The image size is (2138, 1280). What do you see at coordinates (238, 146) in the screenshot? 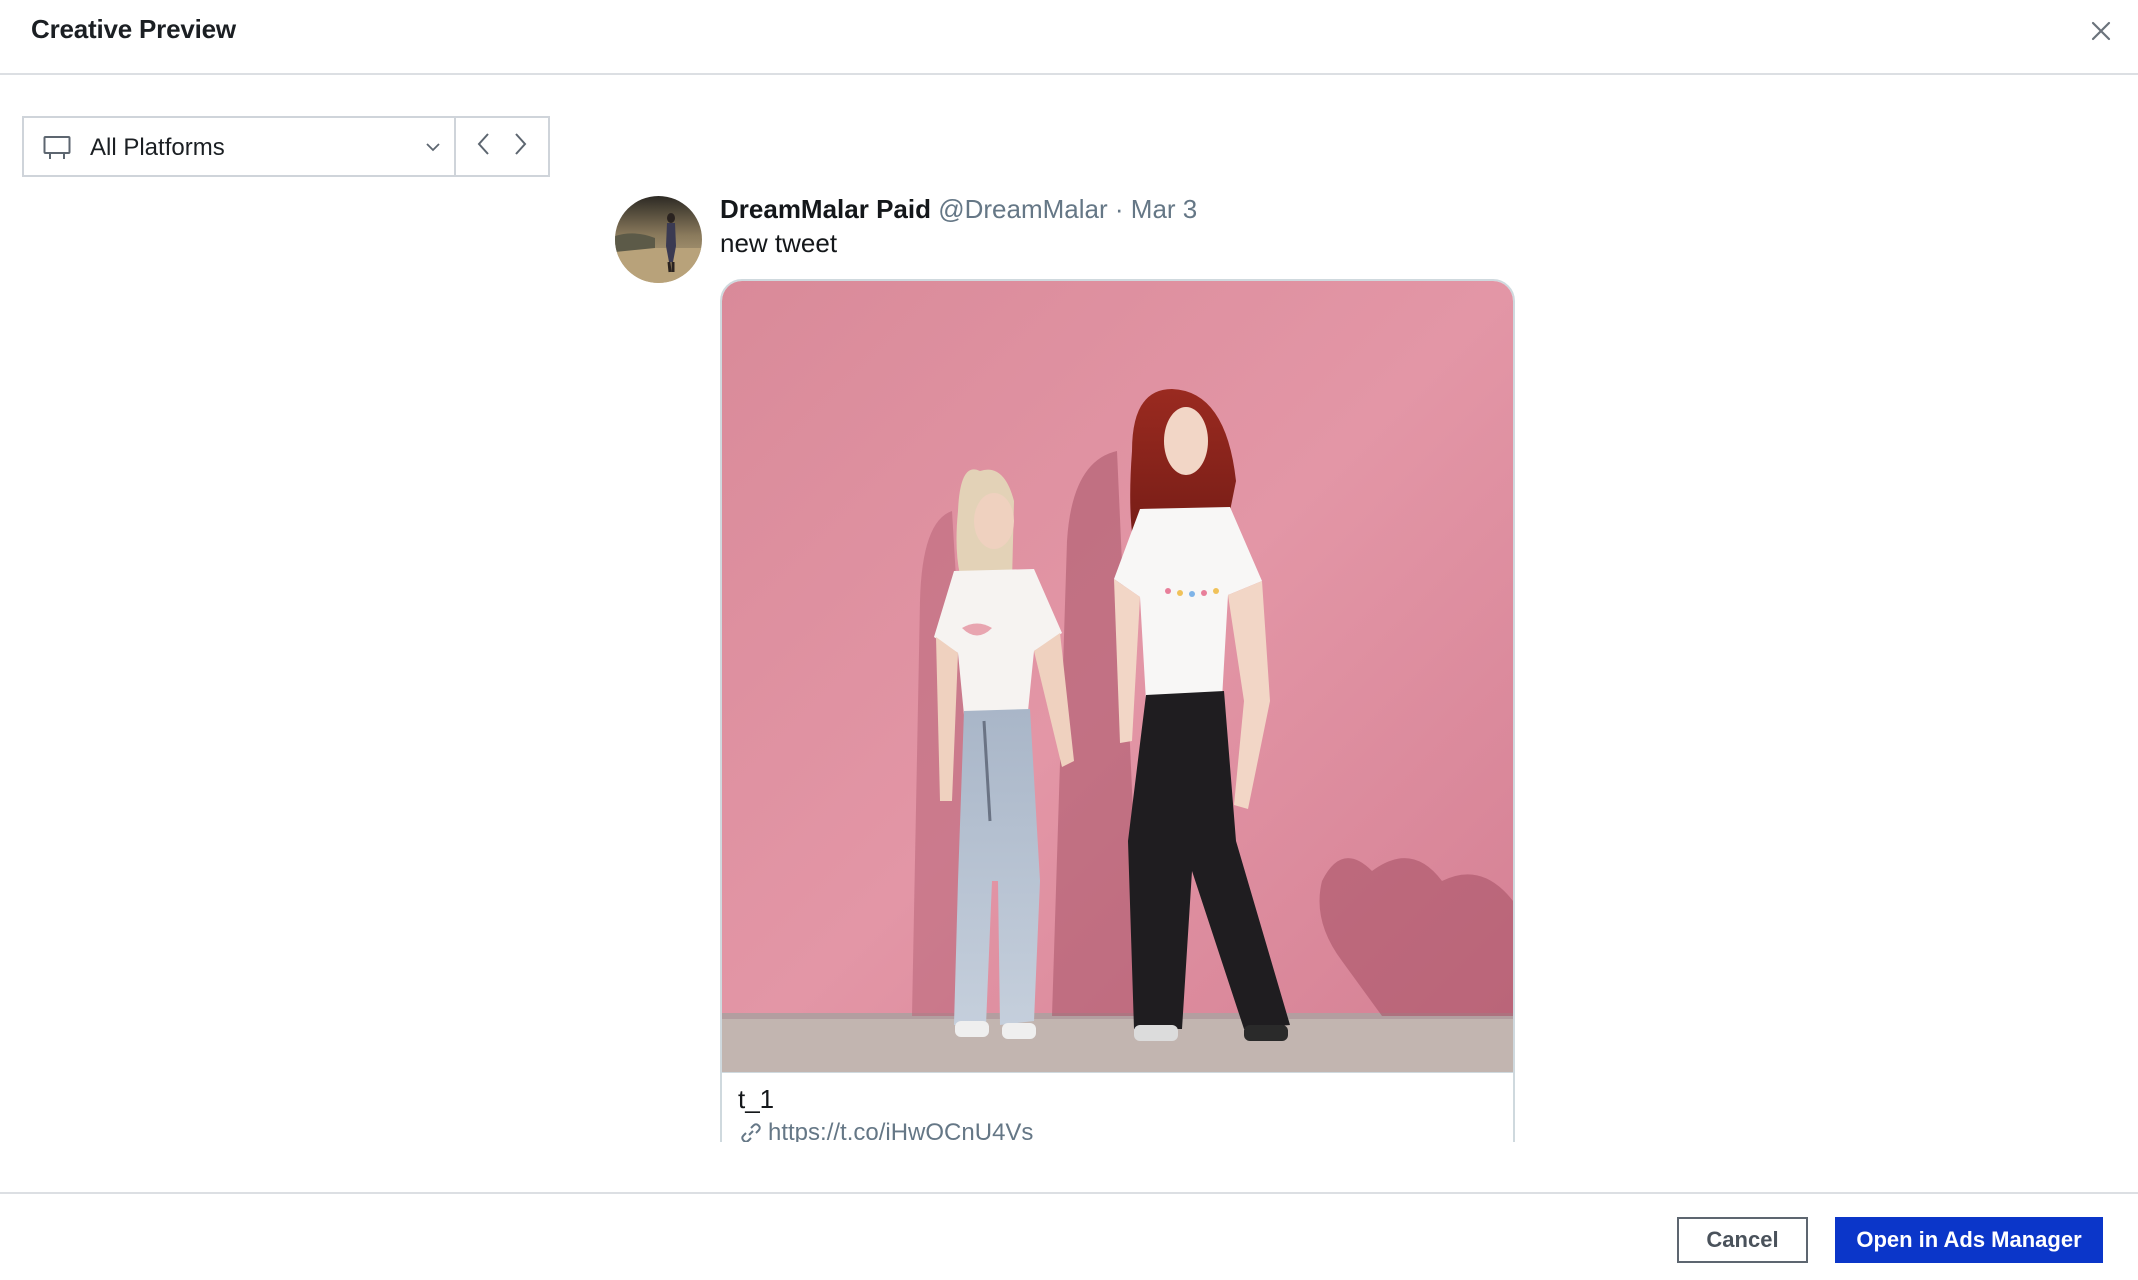
I see `platform-dropdown: All Platforms` at bounding box center [238, 146].